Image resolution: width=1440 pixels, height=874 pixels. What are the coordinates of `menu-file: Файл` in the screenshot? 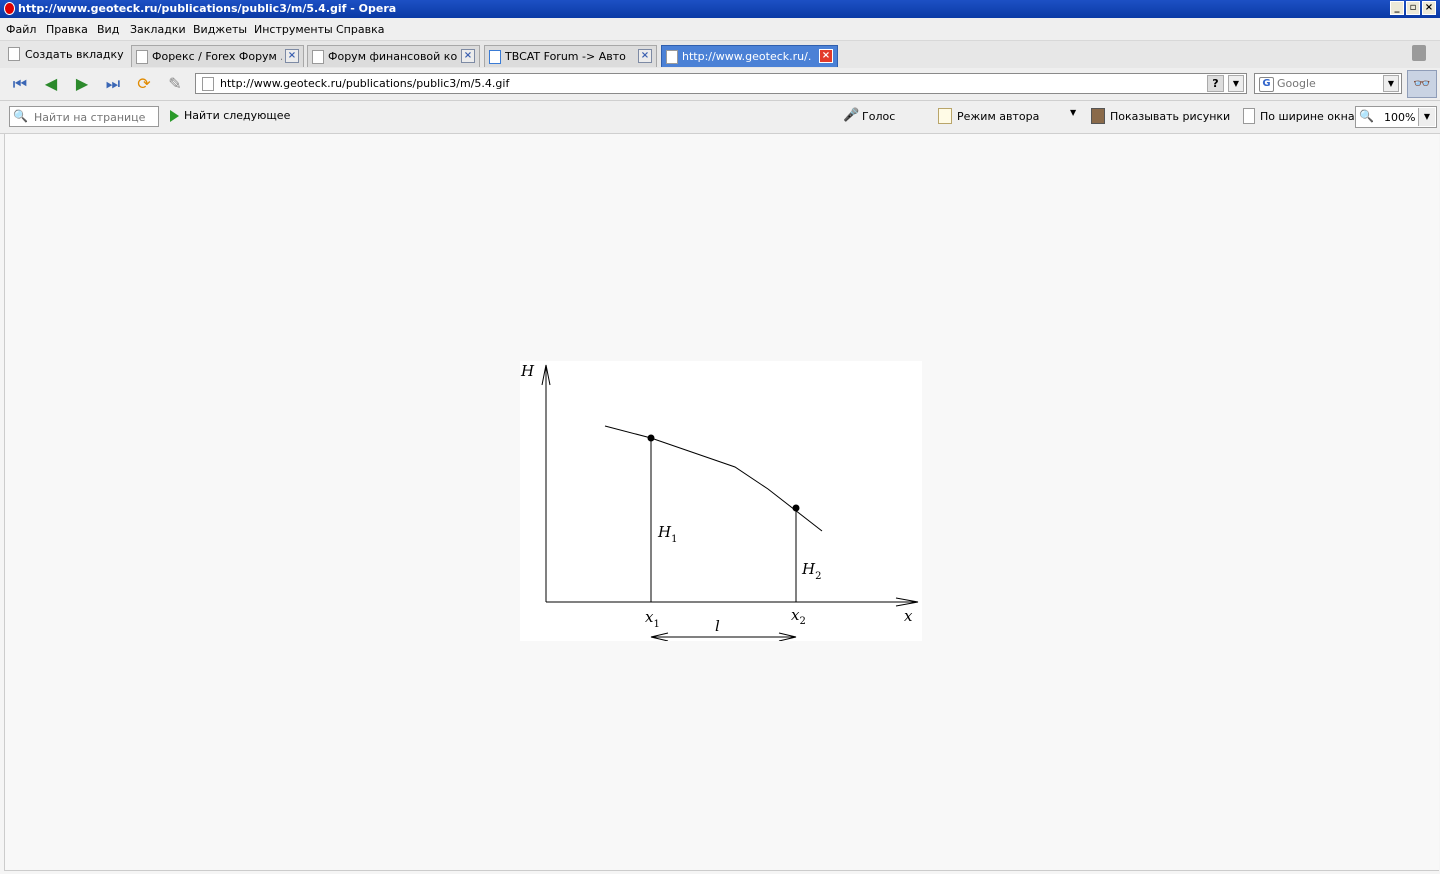 It's located at (21, 29).